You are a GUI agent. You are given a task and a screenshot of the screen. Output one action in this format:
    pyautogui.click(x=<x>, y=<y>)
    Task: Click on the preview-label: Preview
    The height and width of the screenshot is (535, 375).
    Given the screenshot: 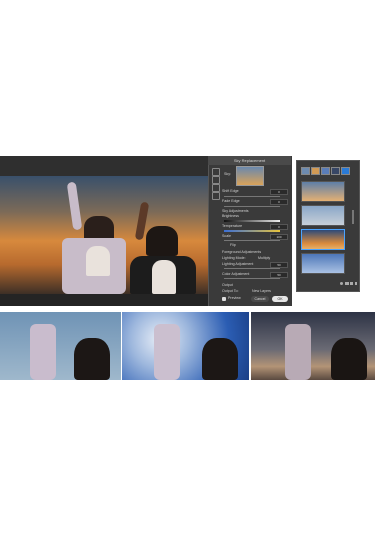 What is the action you would take?
    pyautogui.click(x=234, y=298)
    